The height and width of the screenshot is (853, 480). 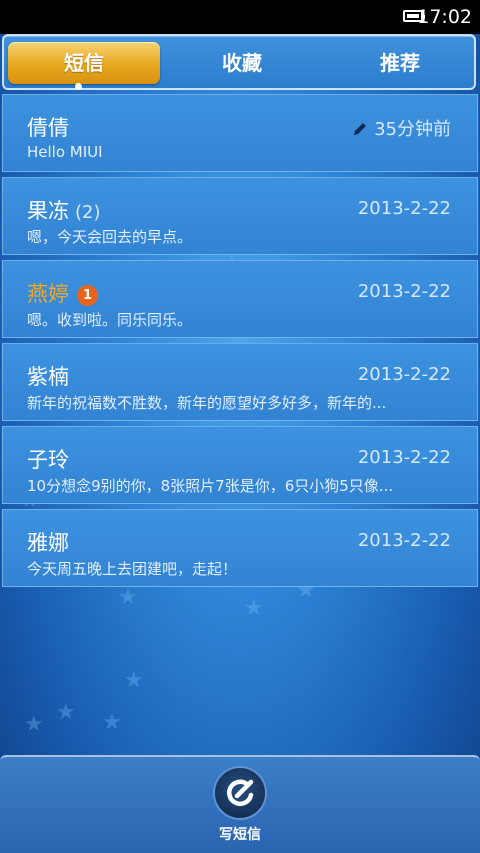 What do you see at coordinates (240, 299) in the screenshot?
I see `list-item: 燕婷 1 2013-2-22 嗯。收到啦。同乐同乐。` at bounding box center [240, 299].